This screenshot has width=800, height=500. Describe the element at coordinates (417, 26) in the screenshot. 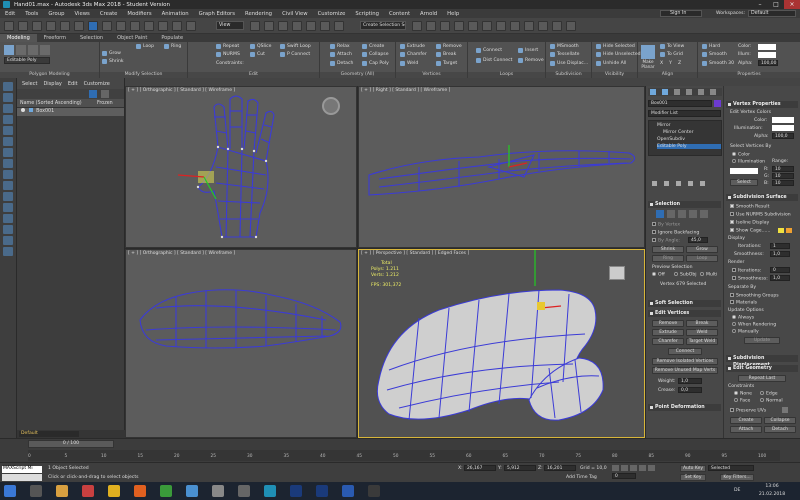

I see `mirror-icon` at that location.